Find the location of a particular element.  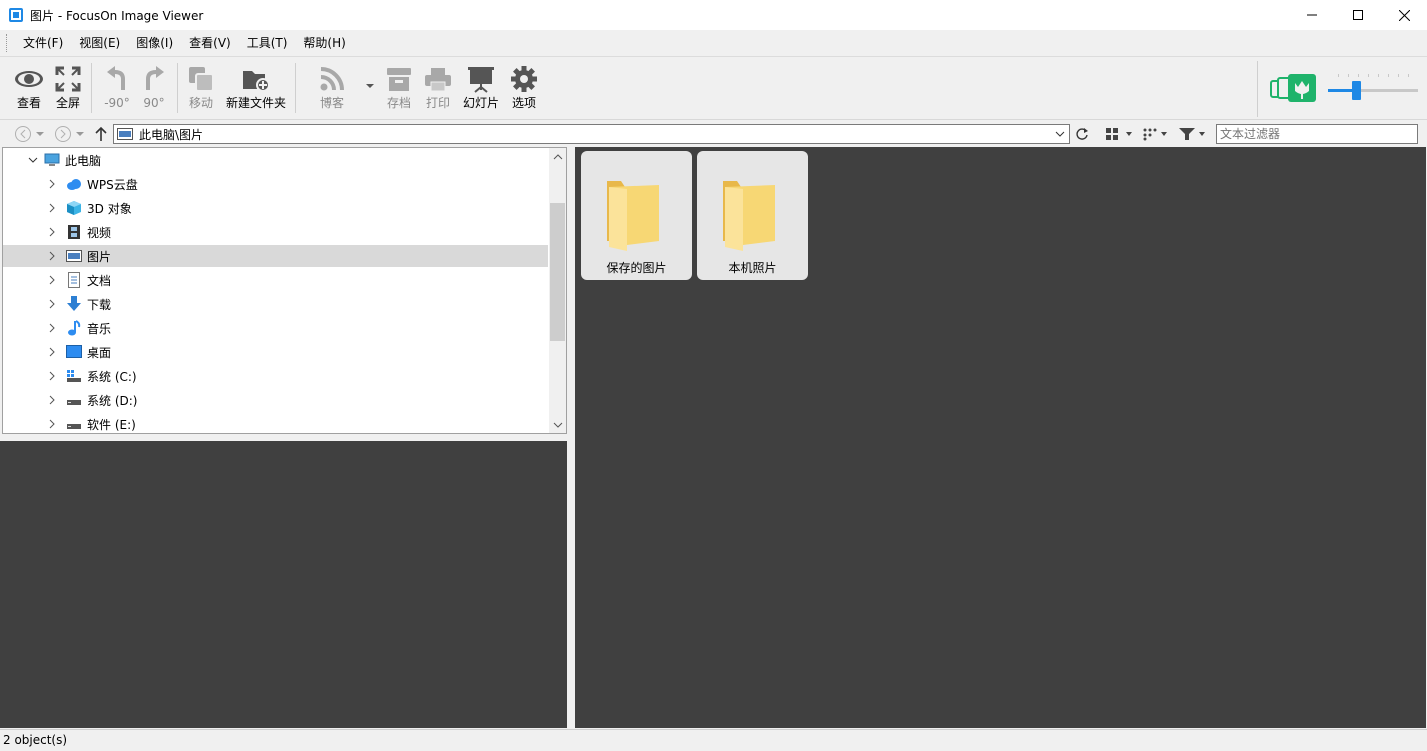

tree-item-drive-d: 系统 (D:) is located at coordinates (275, 400).